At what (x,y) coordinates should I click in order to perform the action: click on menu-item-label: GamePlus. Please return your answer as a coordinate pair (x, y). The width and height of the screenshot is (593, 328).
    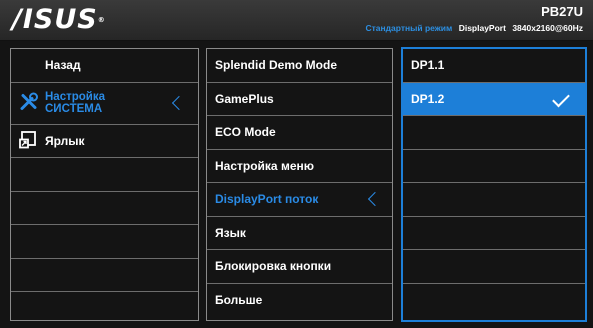
    Looking at the image, I should click on (244, 98).